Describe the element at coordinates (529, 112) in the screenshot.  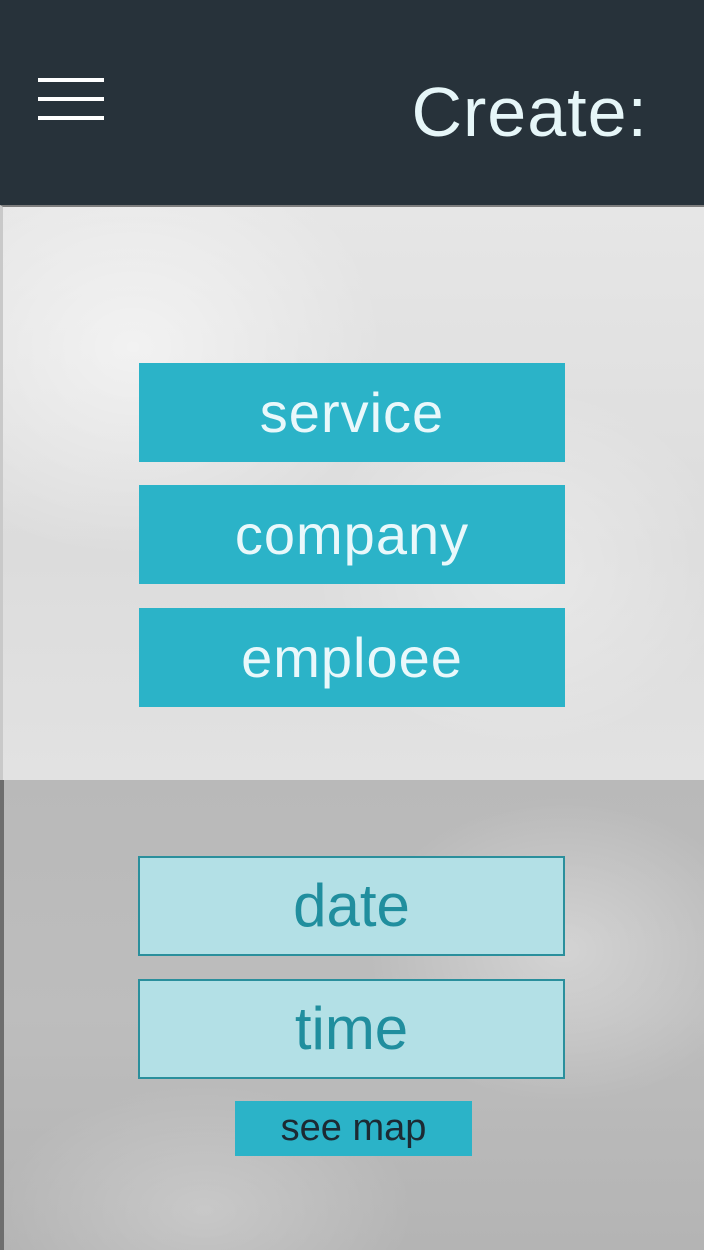
I see `page-title: Create:` at that location.